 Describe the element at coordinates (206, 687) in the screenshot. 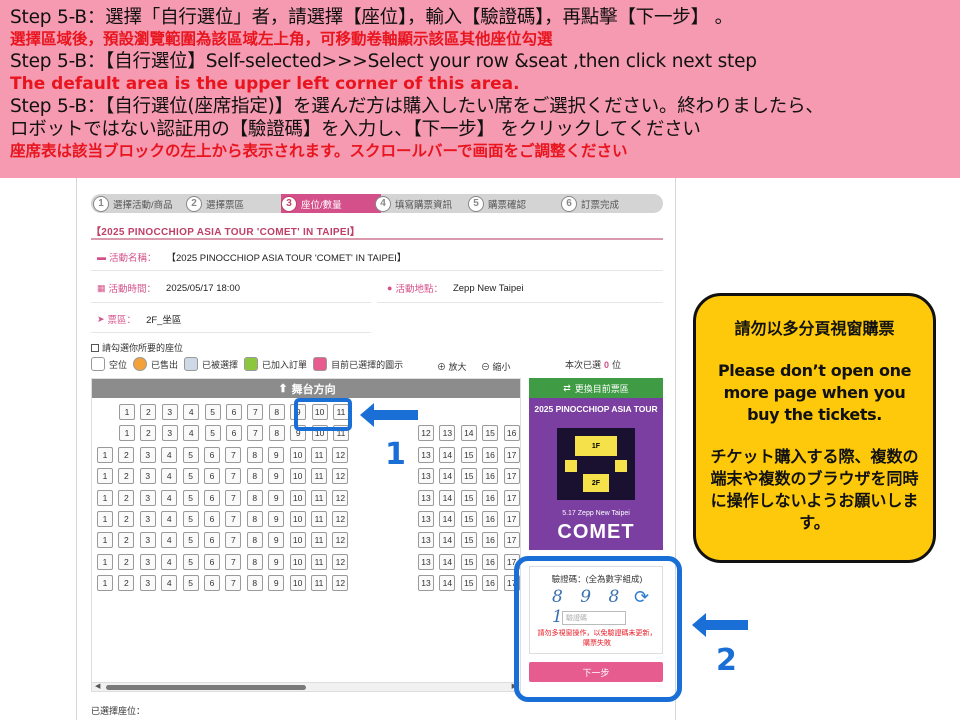

I see `scrollbar-thumb` at that location.